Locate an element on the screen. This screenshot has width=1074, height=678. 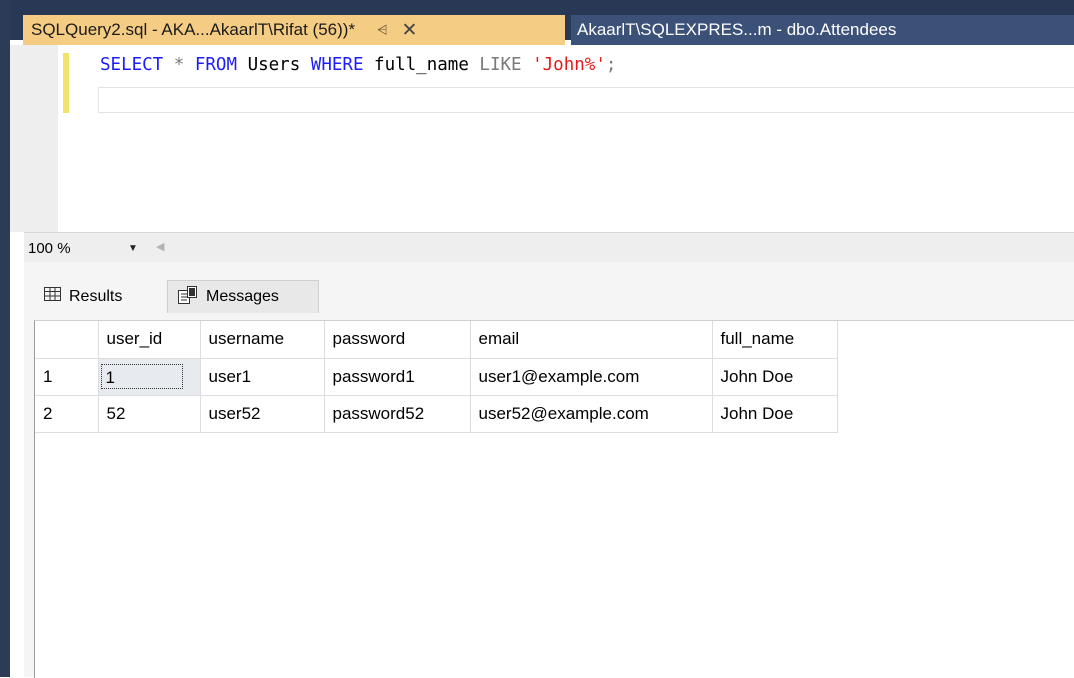
row-number: 1 is located at coordinates (67, 377).